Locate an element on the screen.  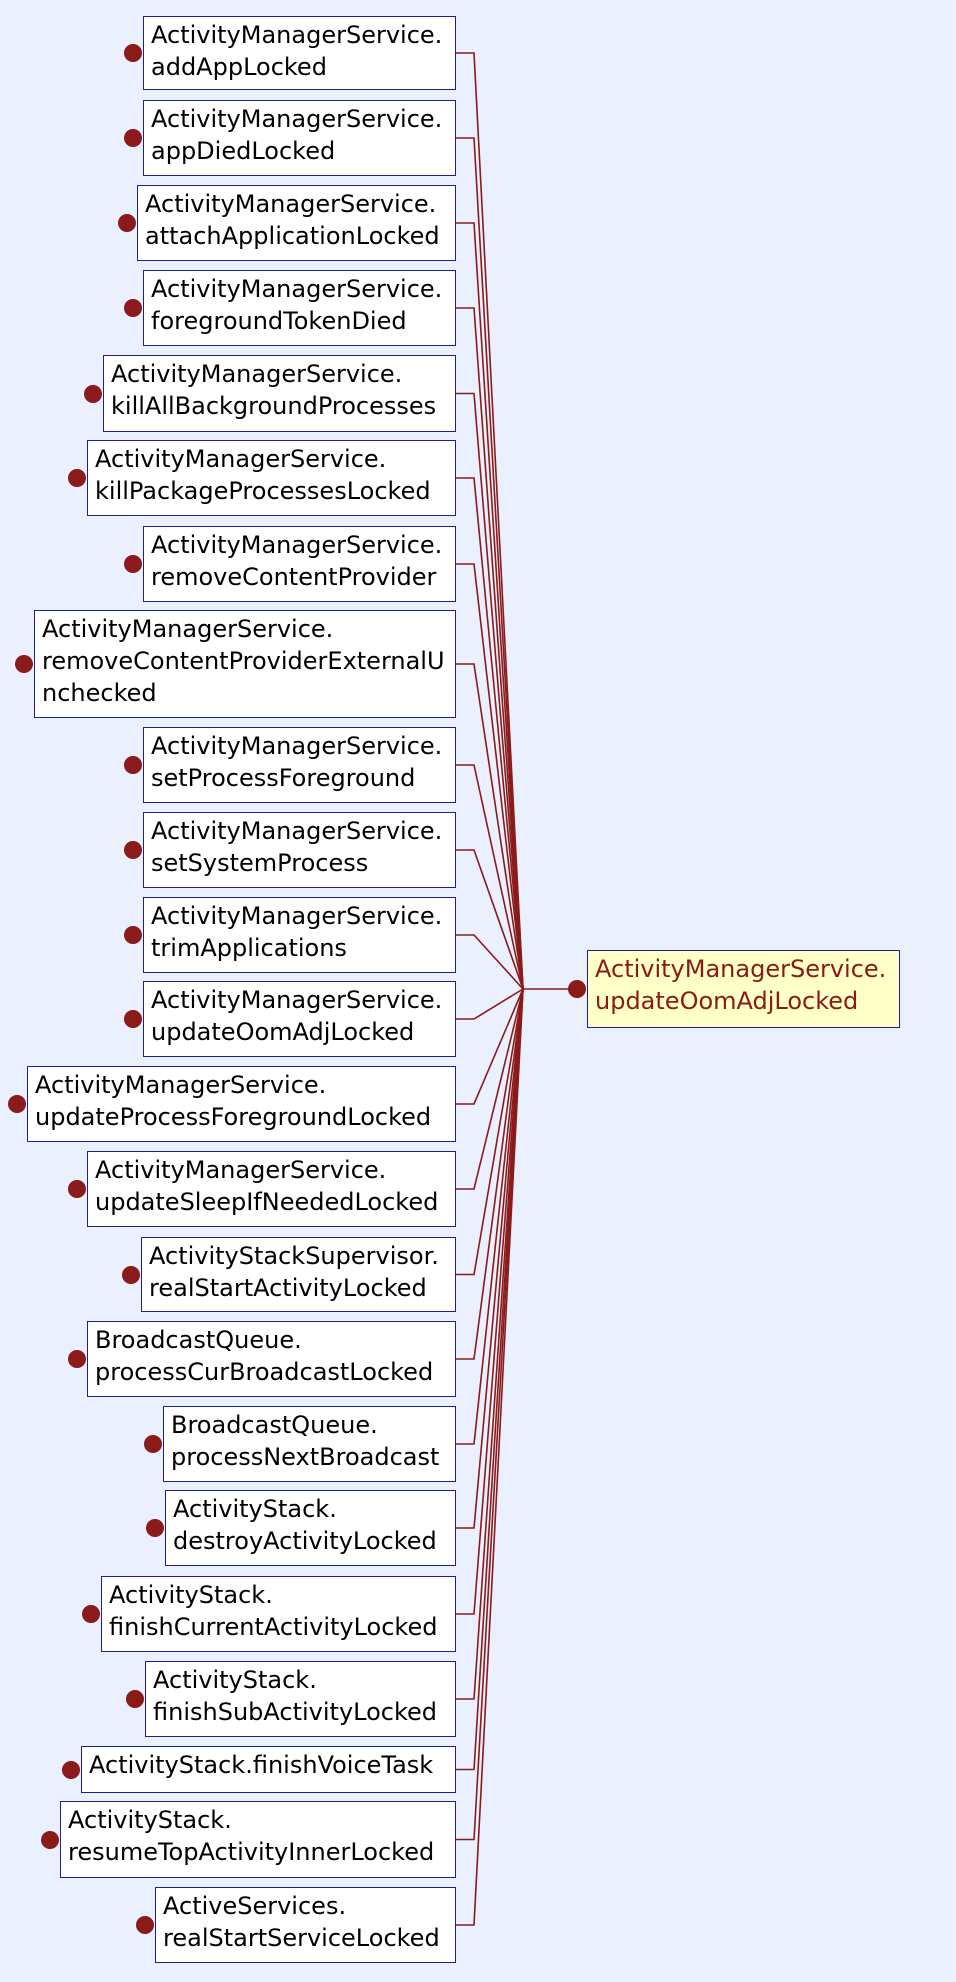
caller-label-line: updateOomAdjLocked is located at coordinates (283, 1032).